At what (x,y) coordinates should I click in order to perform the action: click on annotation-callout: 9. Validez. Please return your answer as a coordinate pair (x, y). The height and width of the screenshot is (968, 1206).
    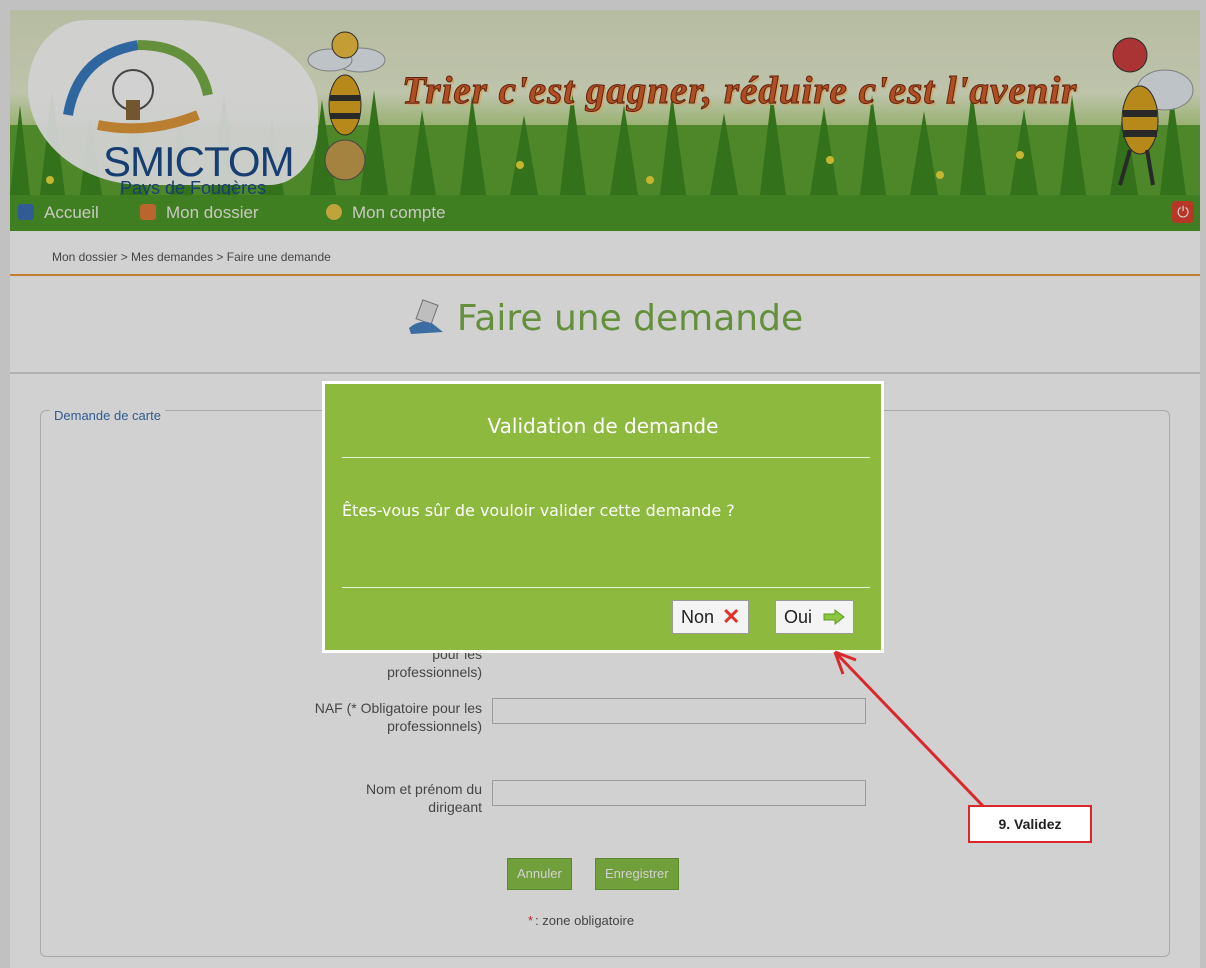
    Looking at the image, I should click on (1030, 824).